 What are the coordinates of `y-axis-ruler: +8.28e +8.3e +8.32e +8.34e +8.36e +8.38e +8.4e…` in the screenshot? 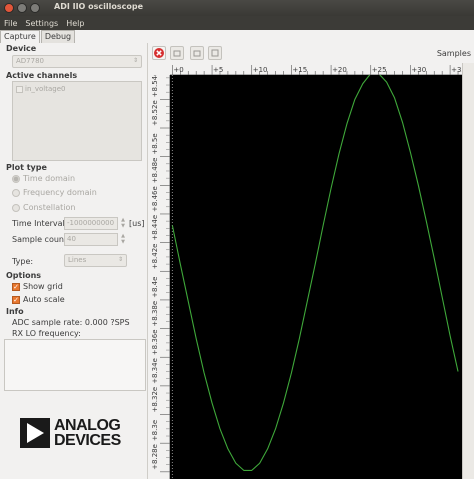 It's located at (159, 275).